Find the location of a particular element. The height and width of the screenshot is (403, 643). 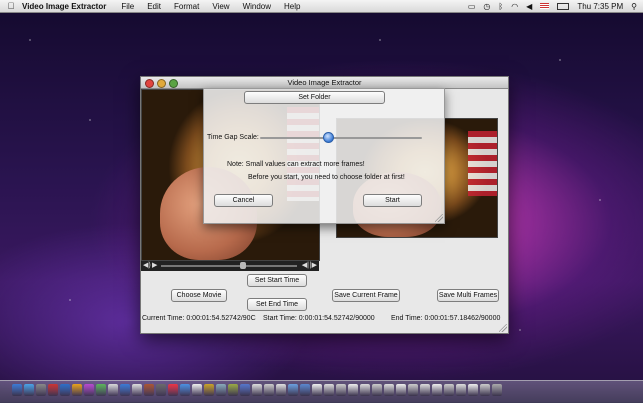

playback-track is located at coordinates (229, 266).